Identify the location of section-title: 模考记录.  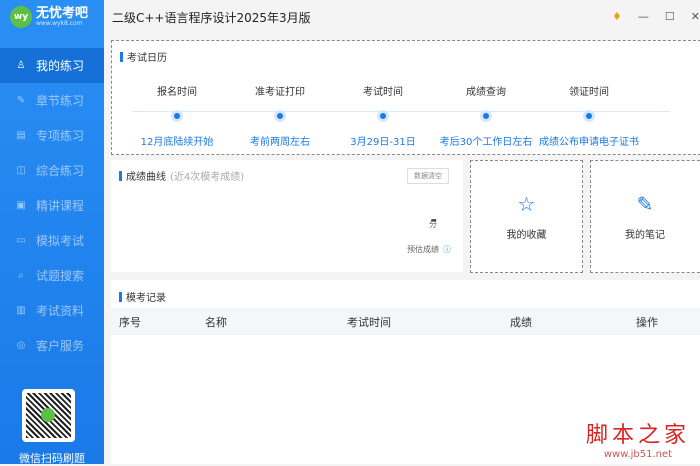
(146, 298).